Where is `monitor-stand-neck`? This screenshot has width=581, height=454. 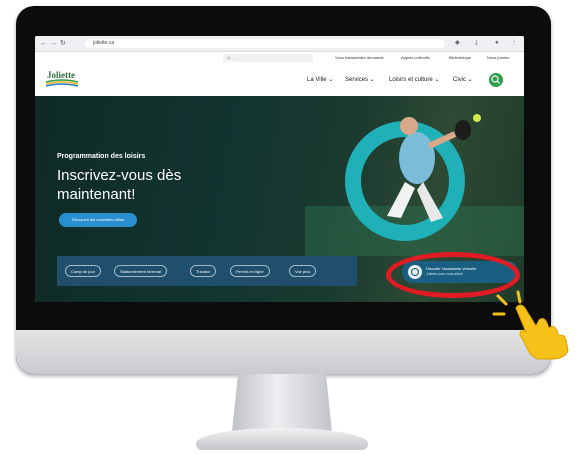 monitor-stand-neck is located at coordinates (282, 403).